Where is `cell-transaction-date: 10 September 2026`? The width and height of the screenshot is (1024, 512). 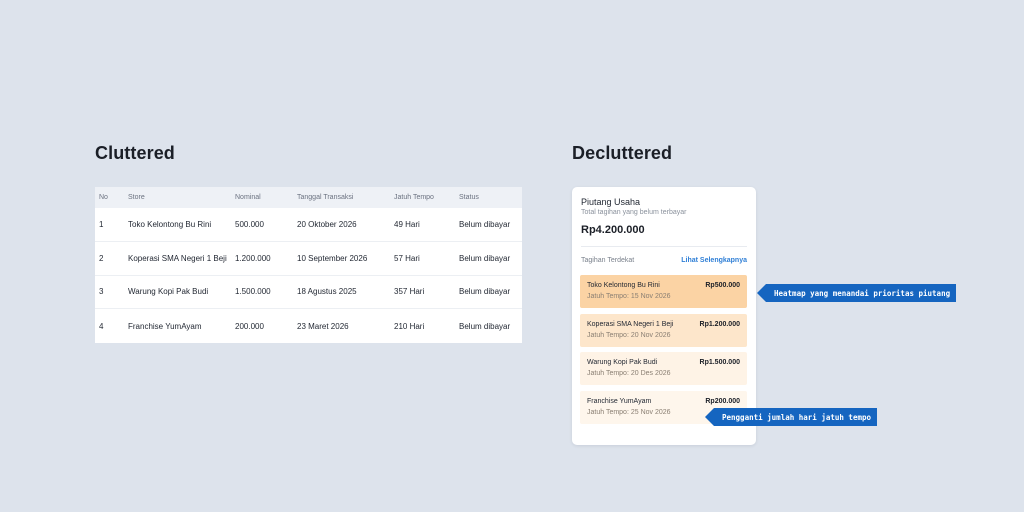
cell-transaction-date: 10 September 2026 is located at coordinates (332, 258).